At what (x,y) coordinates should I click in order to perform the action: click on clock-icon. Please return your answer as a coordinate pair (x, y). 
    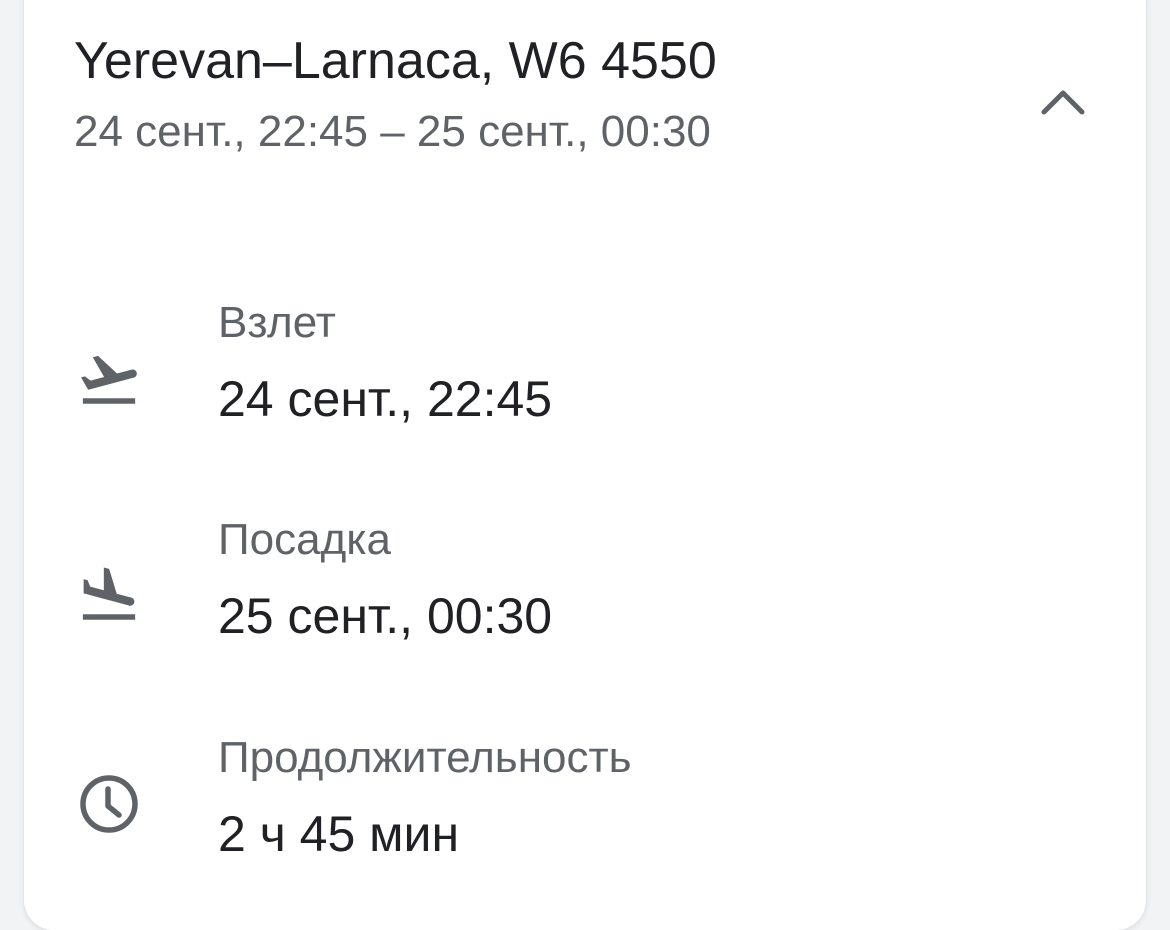
    Looking at the image, I should click on (109, 804).